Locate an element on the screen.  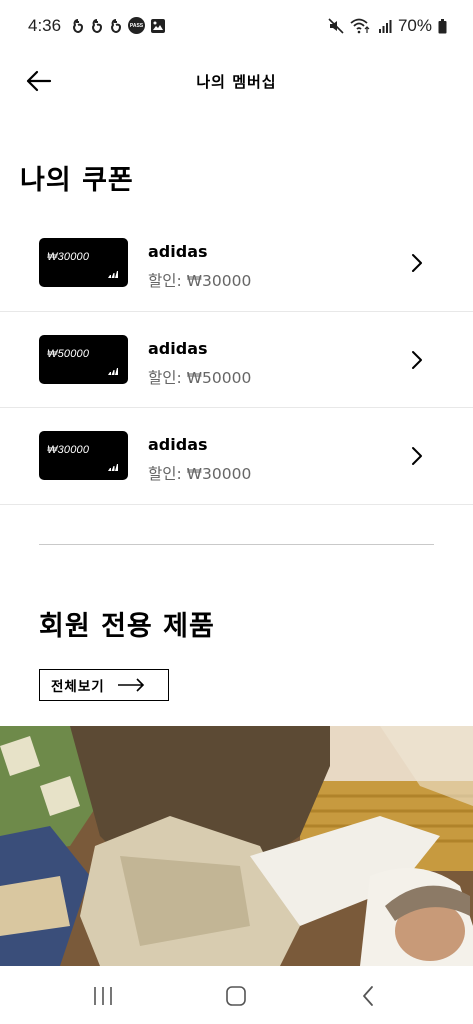
coupon-item: ₩50000 adidas 할인: ₩50000 is located at coordinates (236, 360).